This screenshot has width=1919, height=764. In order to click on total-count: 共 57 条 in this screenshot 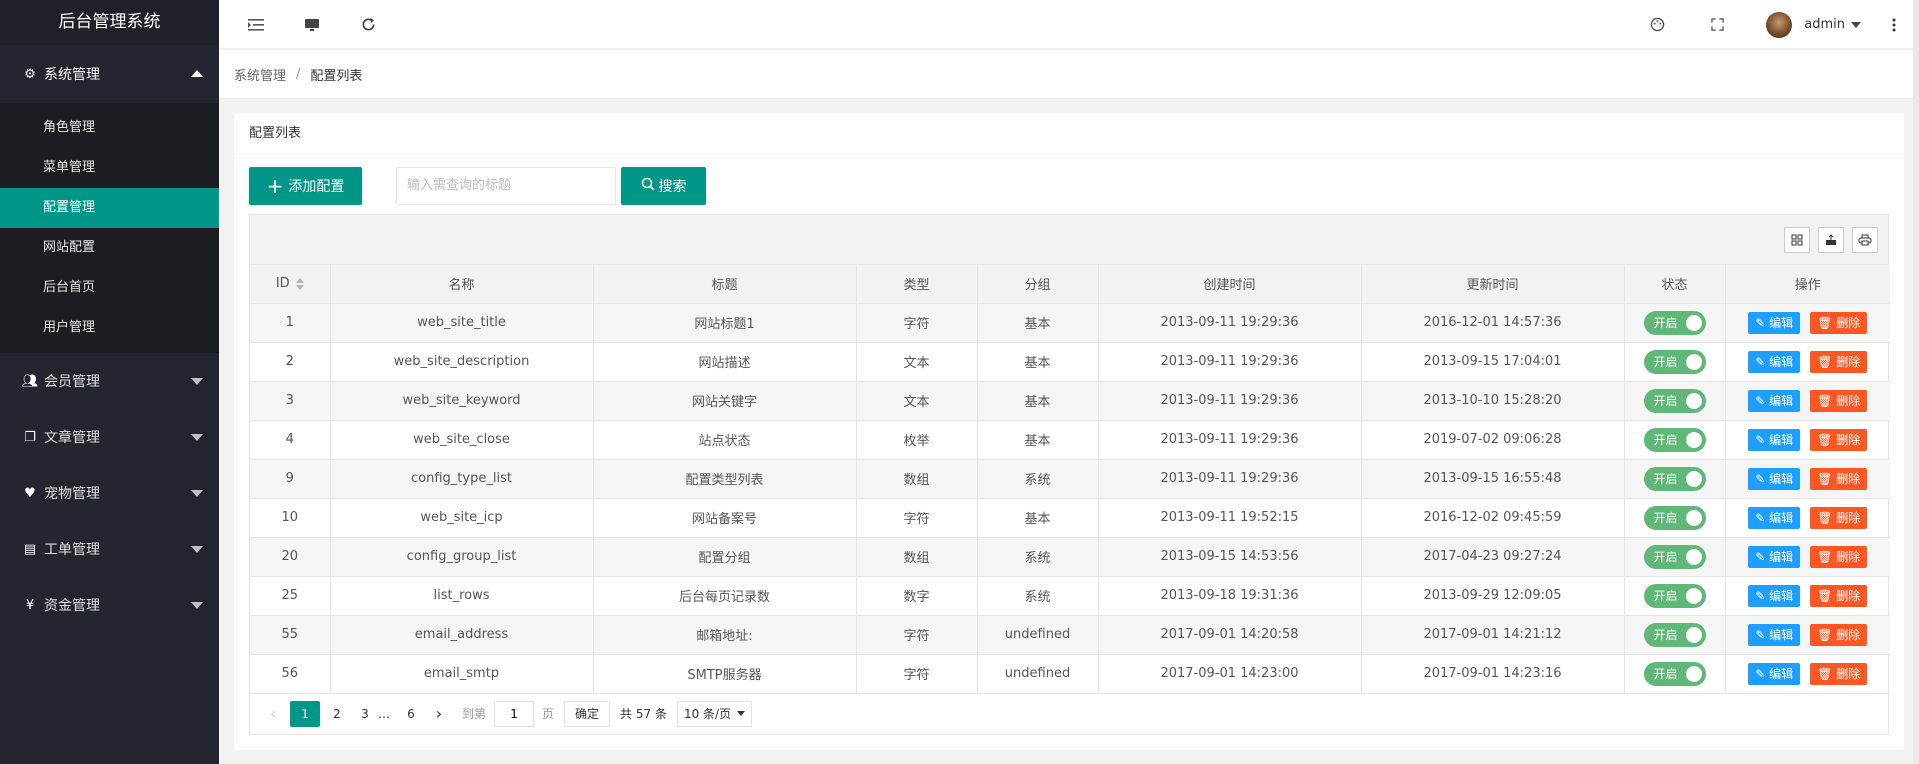, I will do `click(643, 714)`.